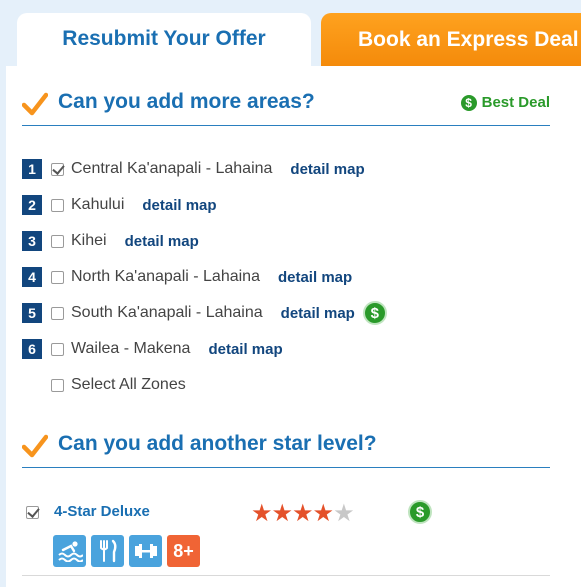 The height and width of the screenshot is (587, 581). What do you see at coordinates (286, 575) in the screenshot?
I see `section-divider` at bounding box center [286, 575].